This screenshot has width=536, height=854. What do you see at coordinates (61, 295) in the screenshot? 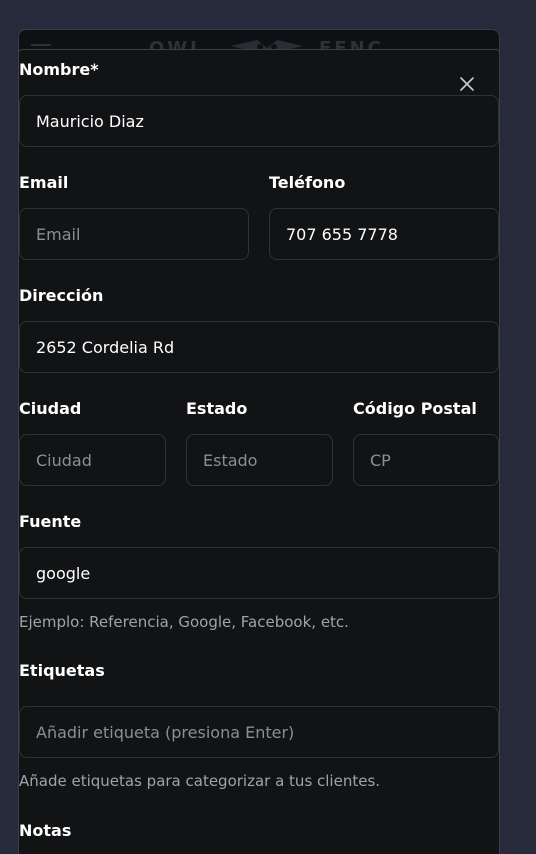
I see `direccion-label: Dirección` at bounding box center [61, 295].